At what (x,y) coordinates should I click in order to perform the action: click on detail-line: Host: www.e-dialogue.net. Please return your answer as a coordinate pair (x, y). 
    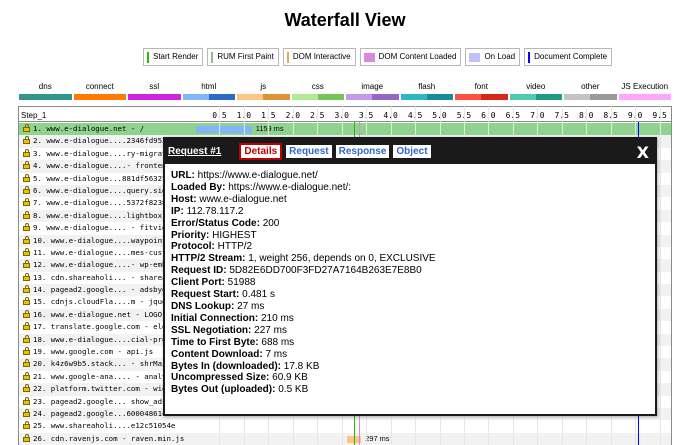
    Looking at the image, I should click on (413, 200).